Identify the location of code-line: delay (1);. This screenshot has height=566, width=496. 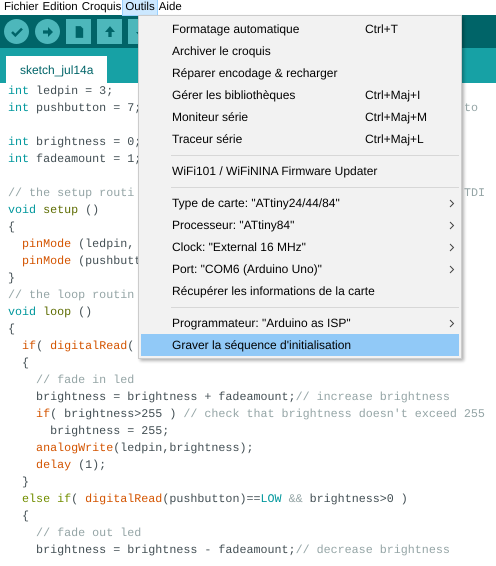
(70, 465).